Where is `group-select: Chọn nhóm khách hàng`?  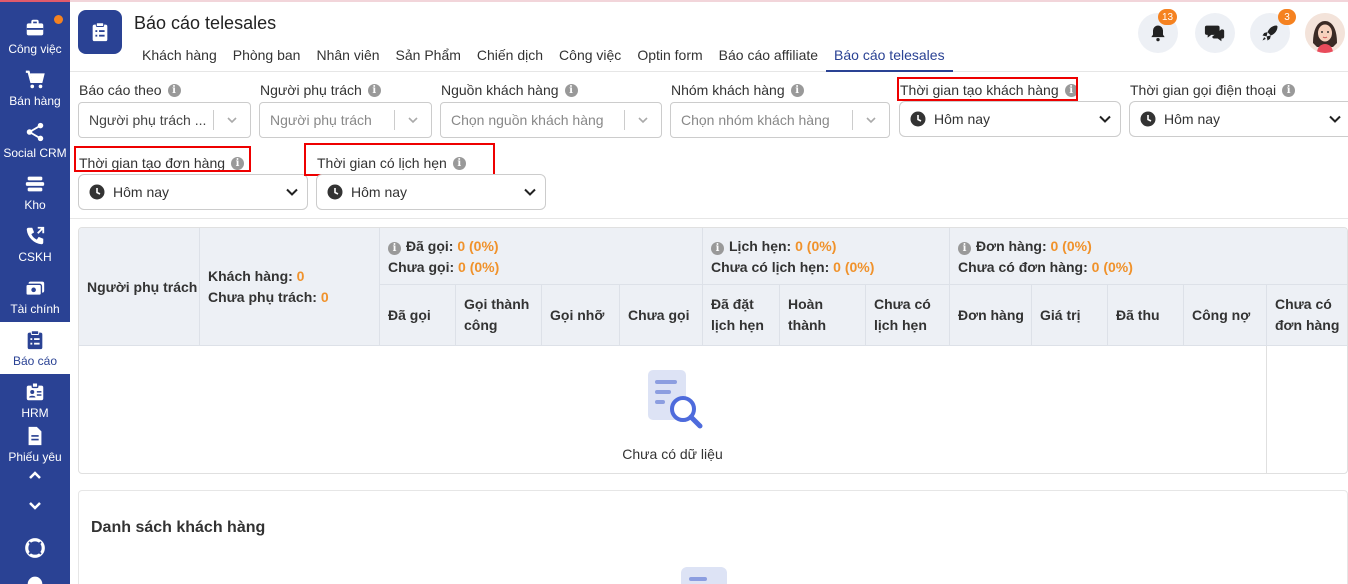
group-select: Chọn nhóm khách hàng is located at coordinates (780, 120).